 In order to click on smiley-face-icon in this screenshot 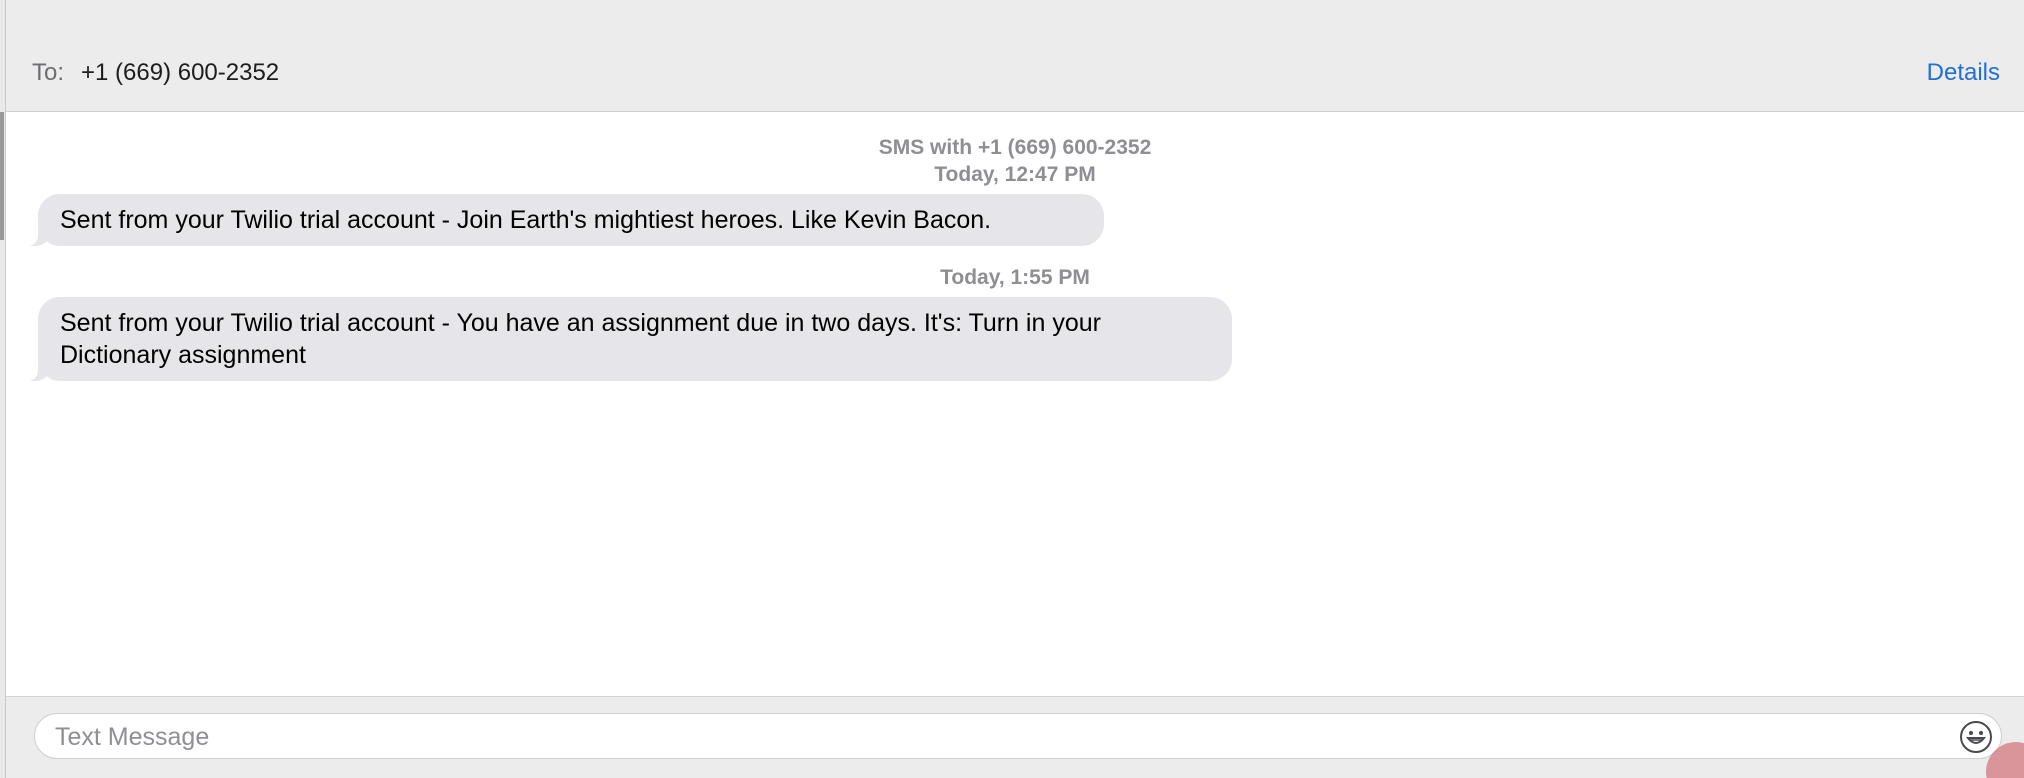, I will do `click(1976, 737)`.